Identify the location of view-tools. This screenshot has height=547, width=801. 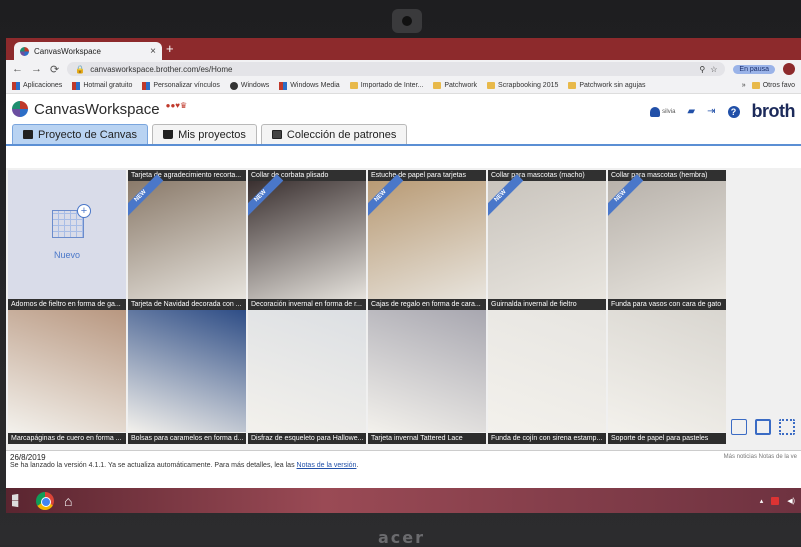
(763, 427).